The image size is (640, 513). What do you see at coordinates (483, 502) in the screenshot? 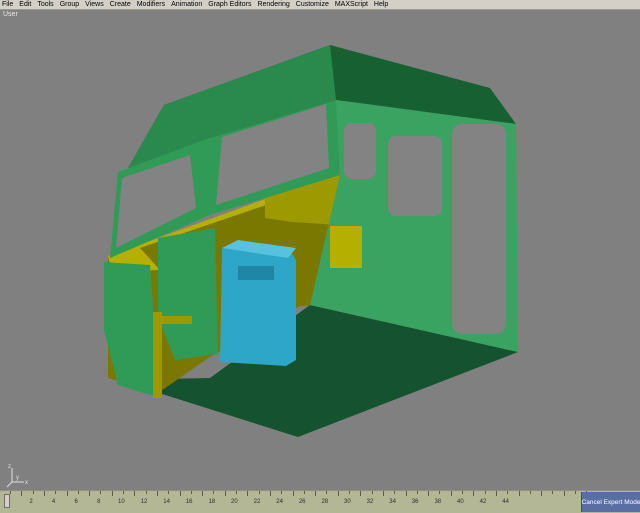
I see `timeline-tick-label: 42` at bounding box center [483, 502].